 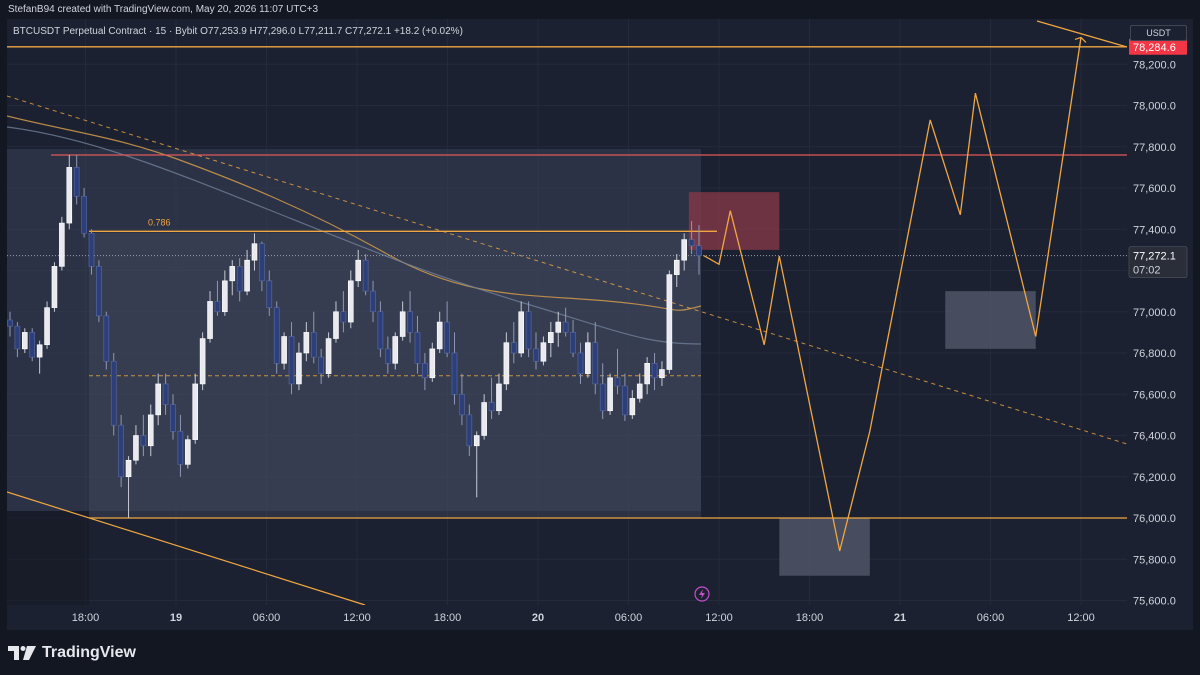 What do you see at coordinates (48, 558) in the screenshot?
I see `lower-left-shade` at bounding box center [48, 558].